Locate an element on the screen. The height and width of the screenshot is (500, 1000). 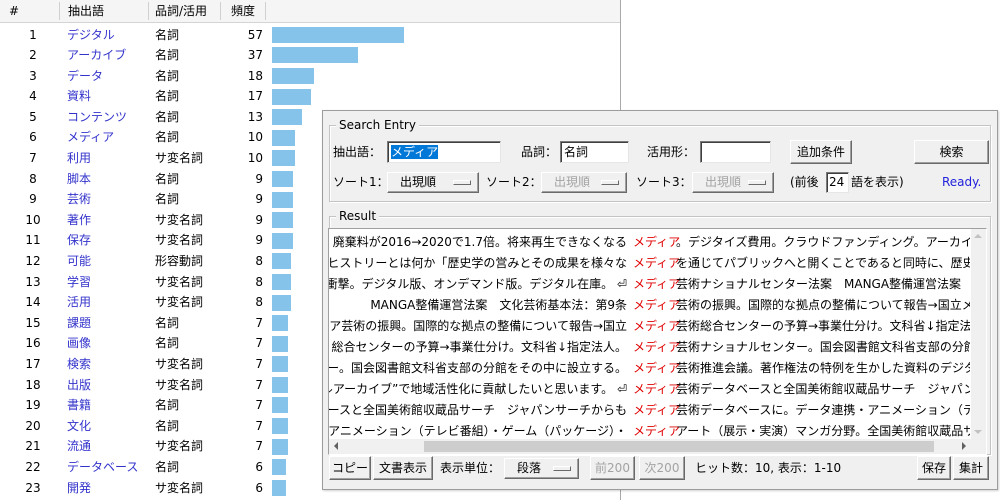
row-number: 20 is located at coordinates (33, 425).